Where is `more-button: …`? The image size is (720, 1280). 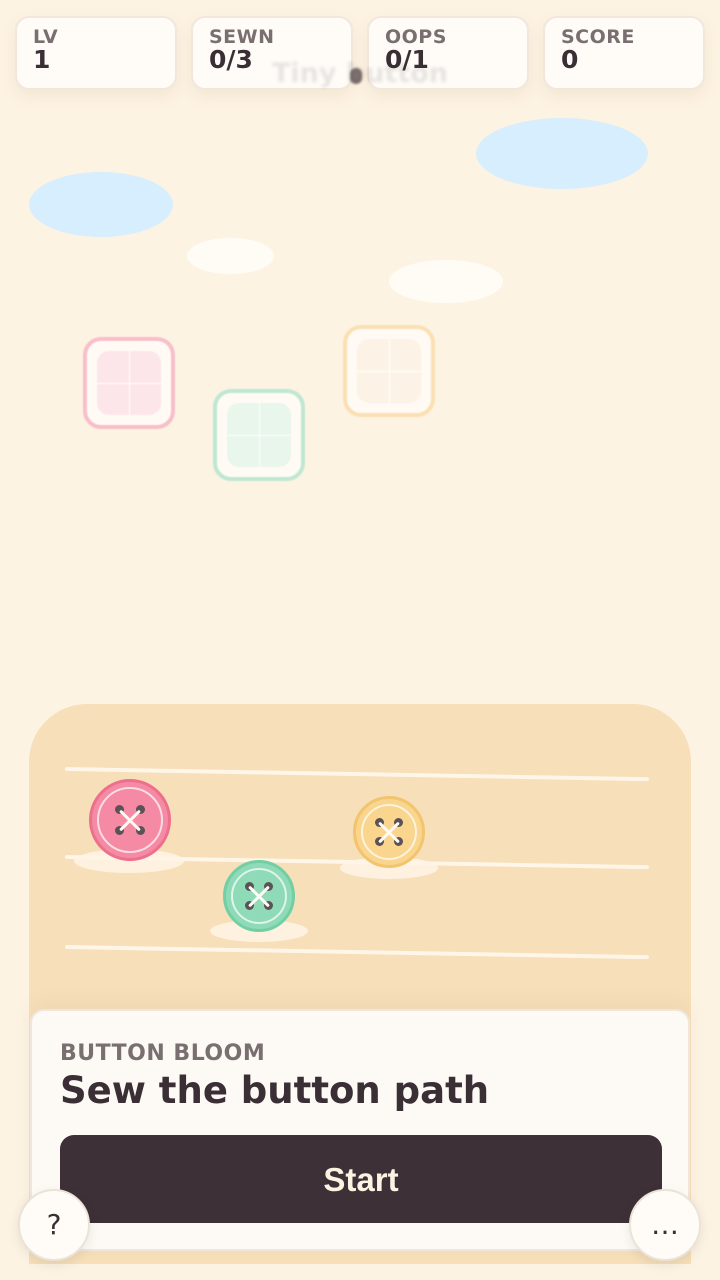 more-button: … is located at coordinates (665, 1225).